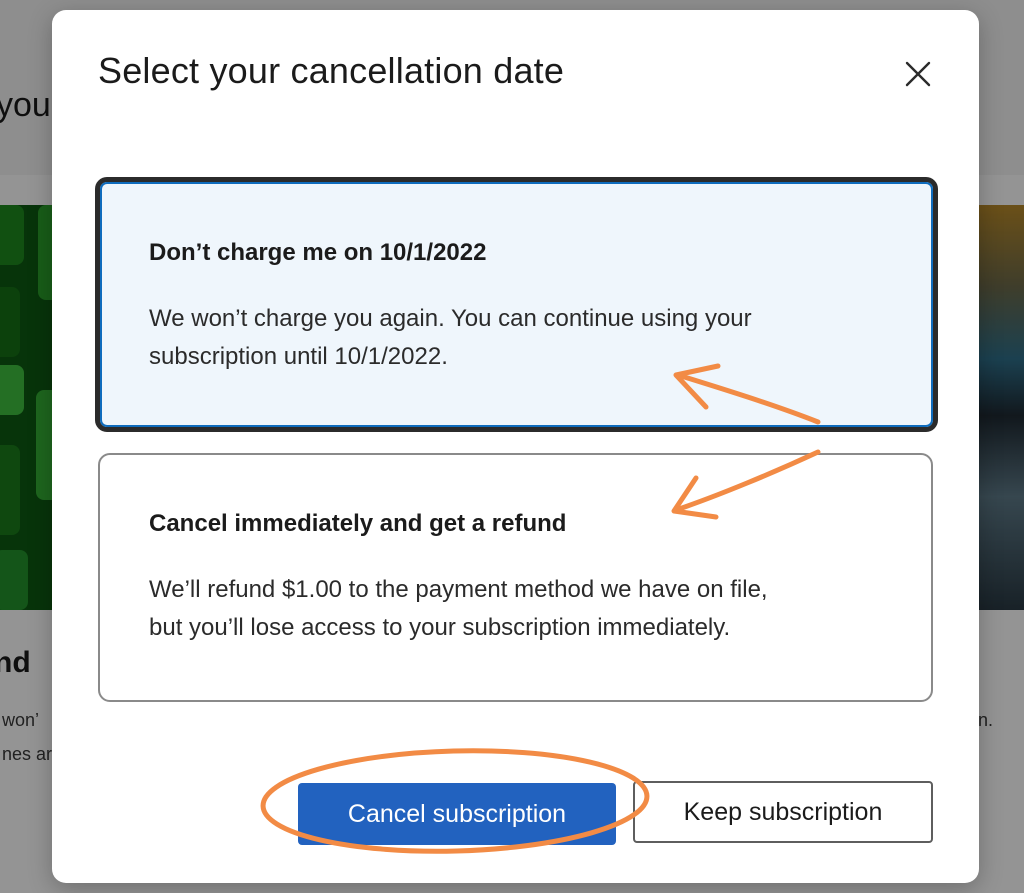 The height and width of the screenshot is (893, 1024). Describe the element at coordinates (298, 356) in the screenshot. I see `option-description-line: subscription until 10/1/2022.` at that location.